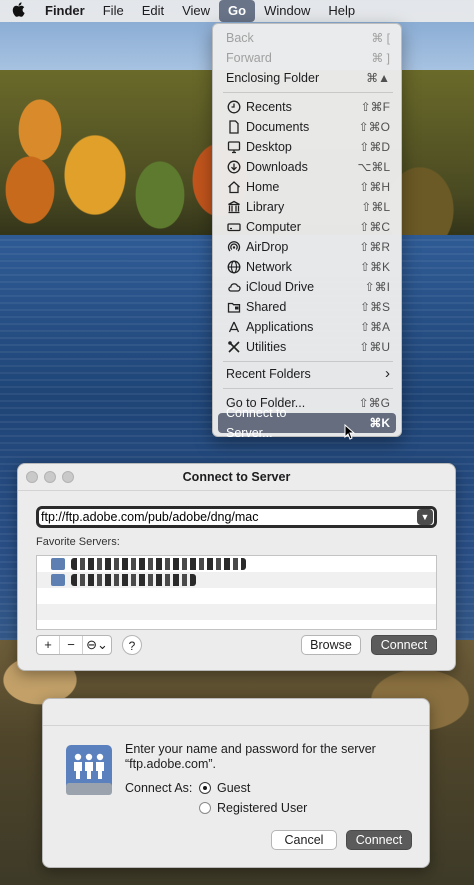 This screenshot has width=474, height=885. Describe the element at coordinates (331, 645) in the screenshot. I see `browse-button: Browse` at that location.